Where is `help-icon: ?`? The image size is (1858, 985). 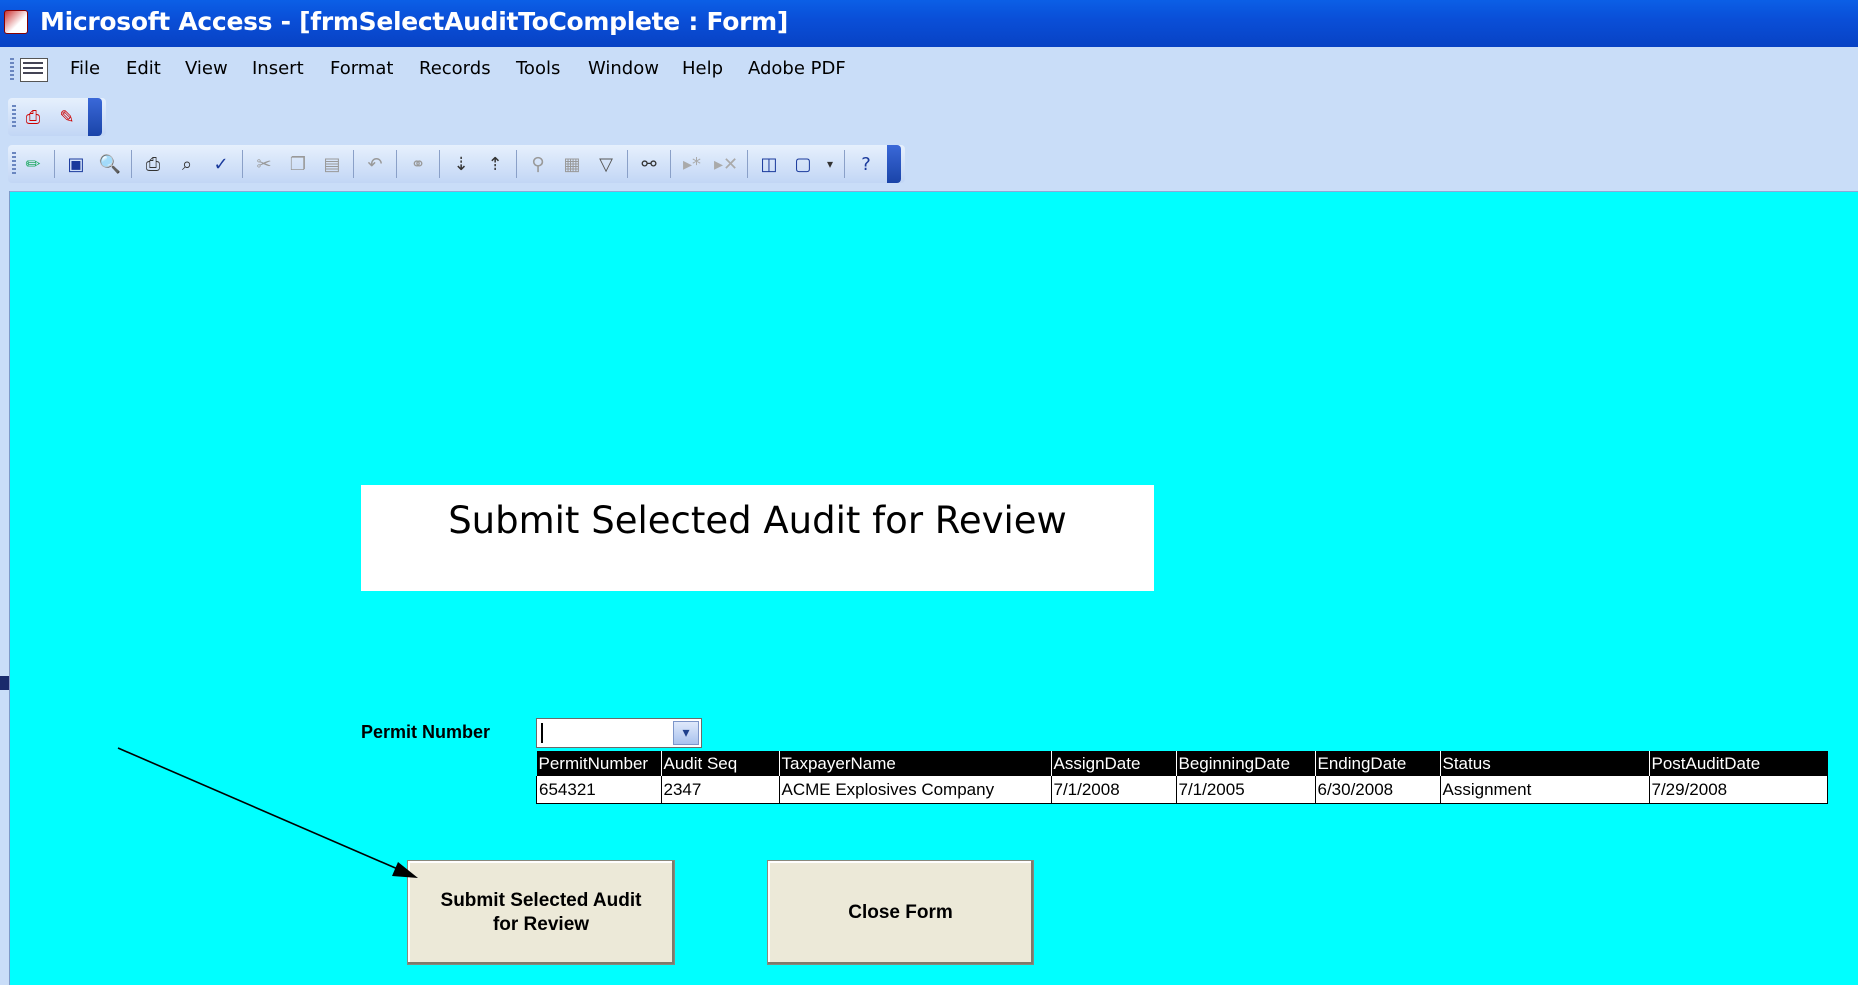 help-icon: ? is located at coordinates (866, 164).